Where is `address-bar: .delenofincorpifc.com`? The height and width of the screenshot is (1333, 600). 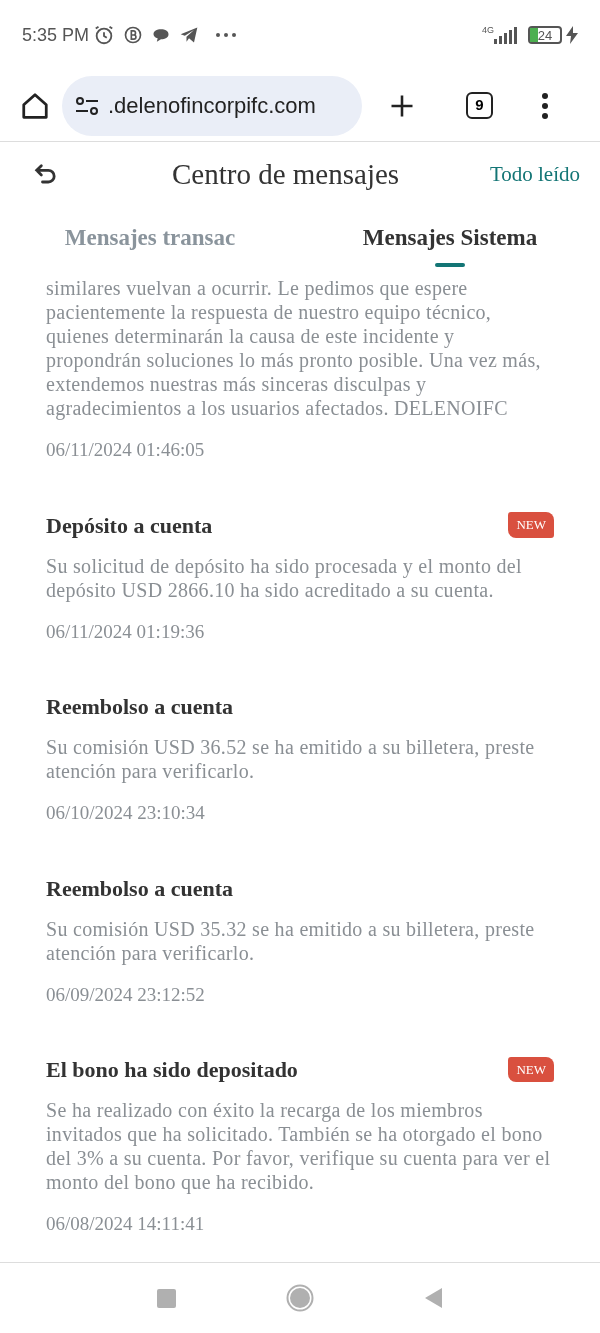 address-bar: .delenofincorpifc.com is located at coordinates (212, 105).